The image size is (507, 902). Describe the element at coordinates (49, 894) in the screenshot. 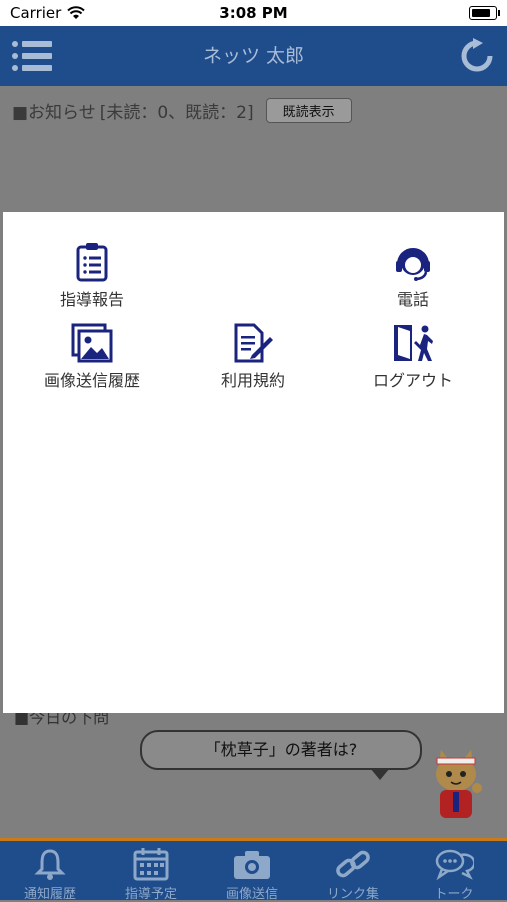

I see `tab-label: 通知履歴` at that location.